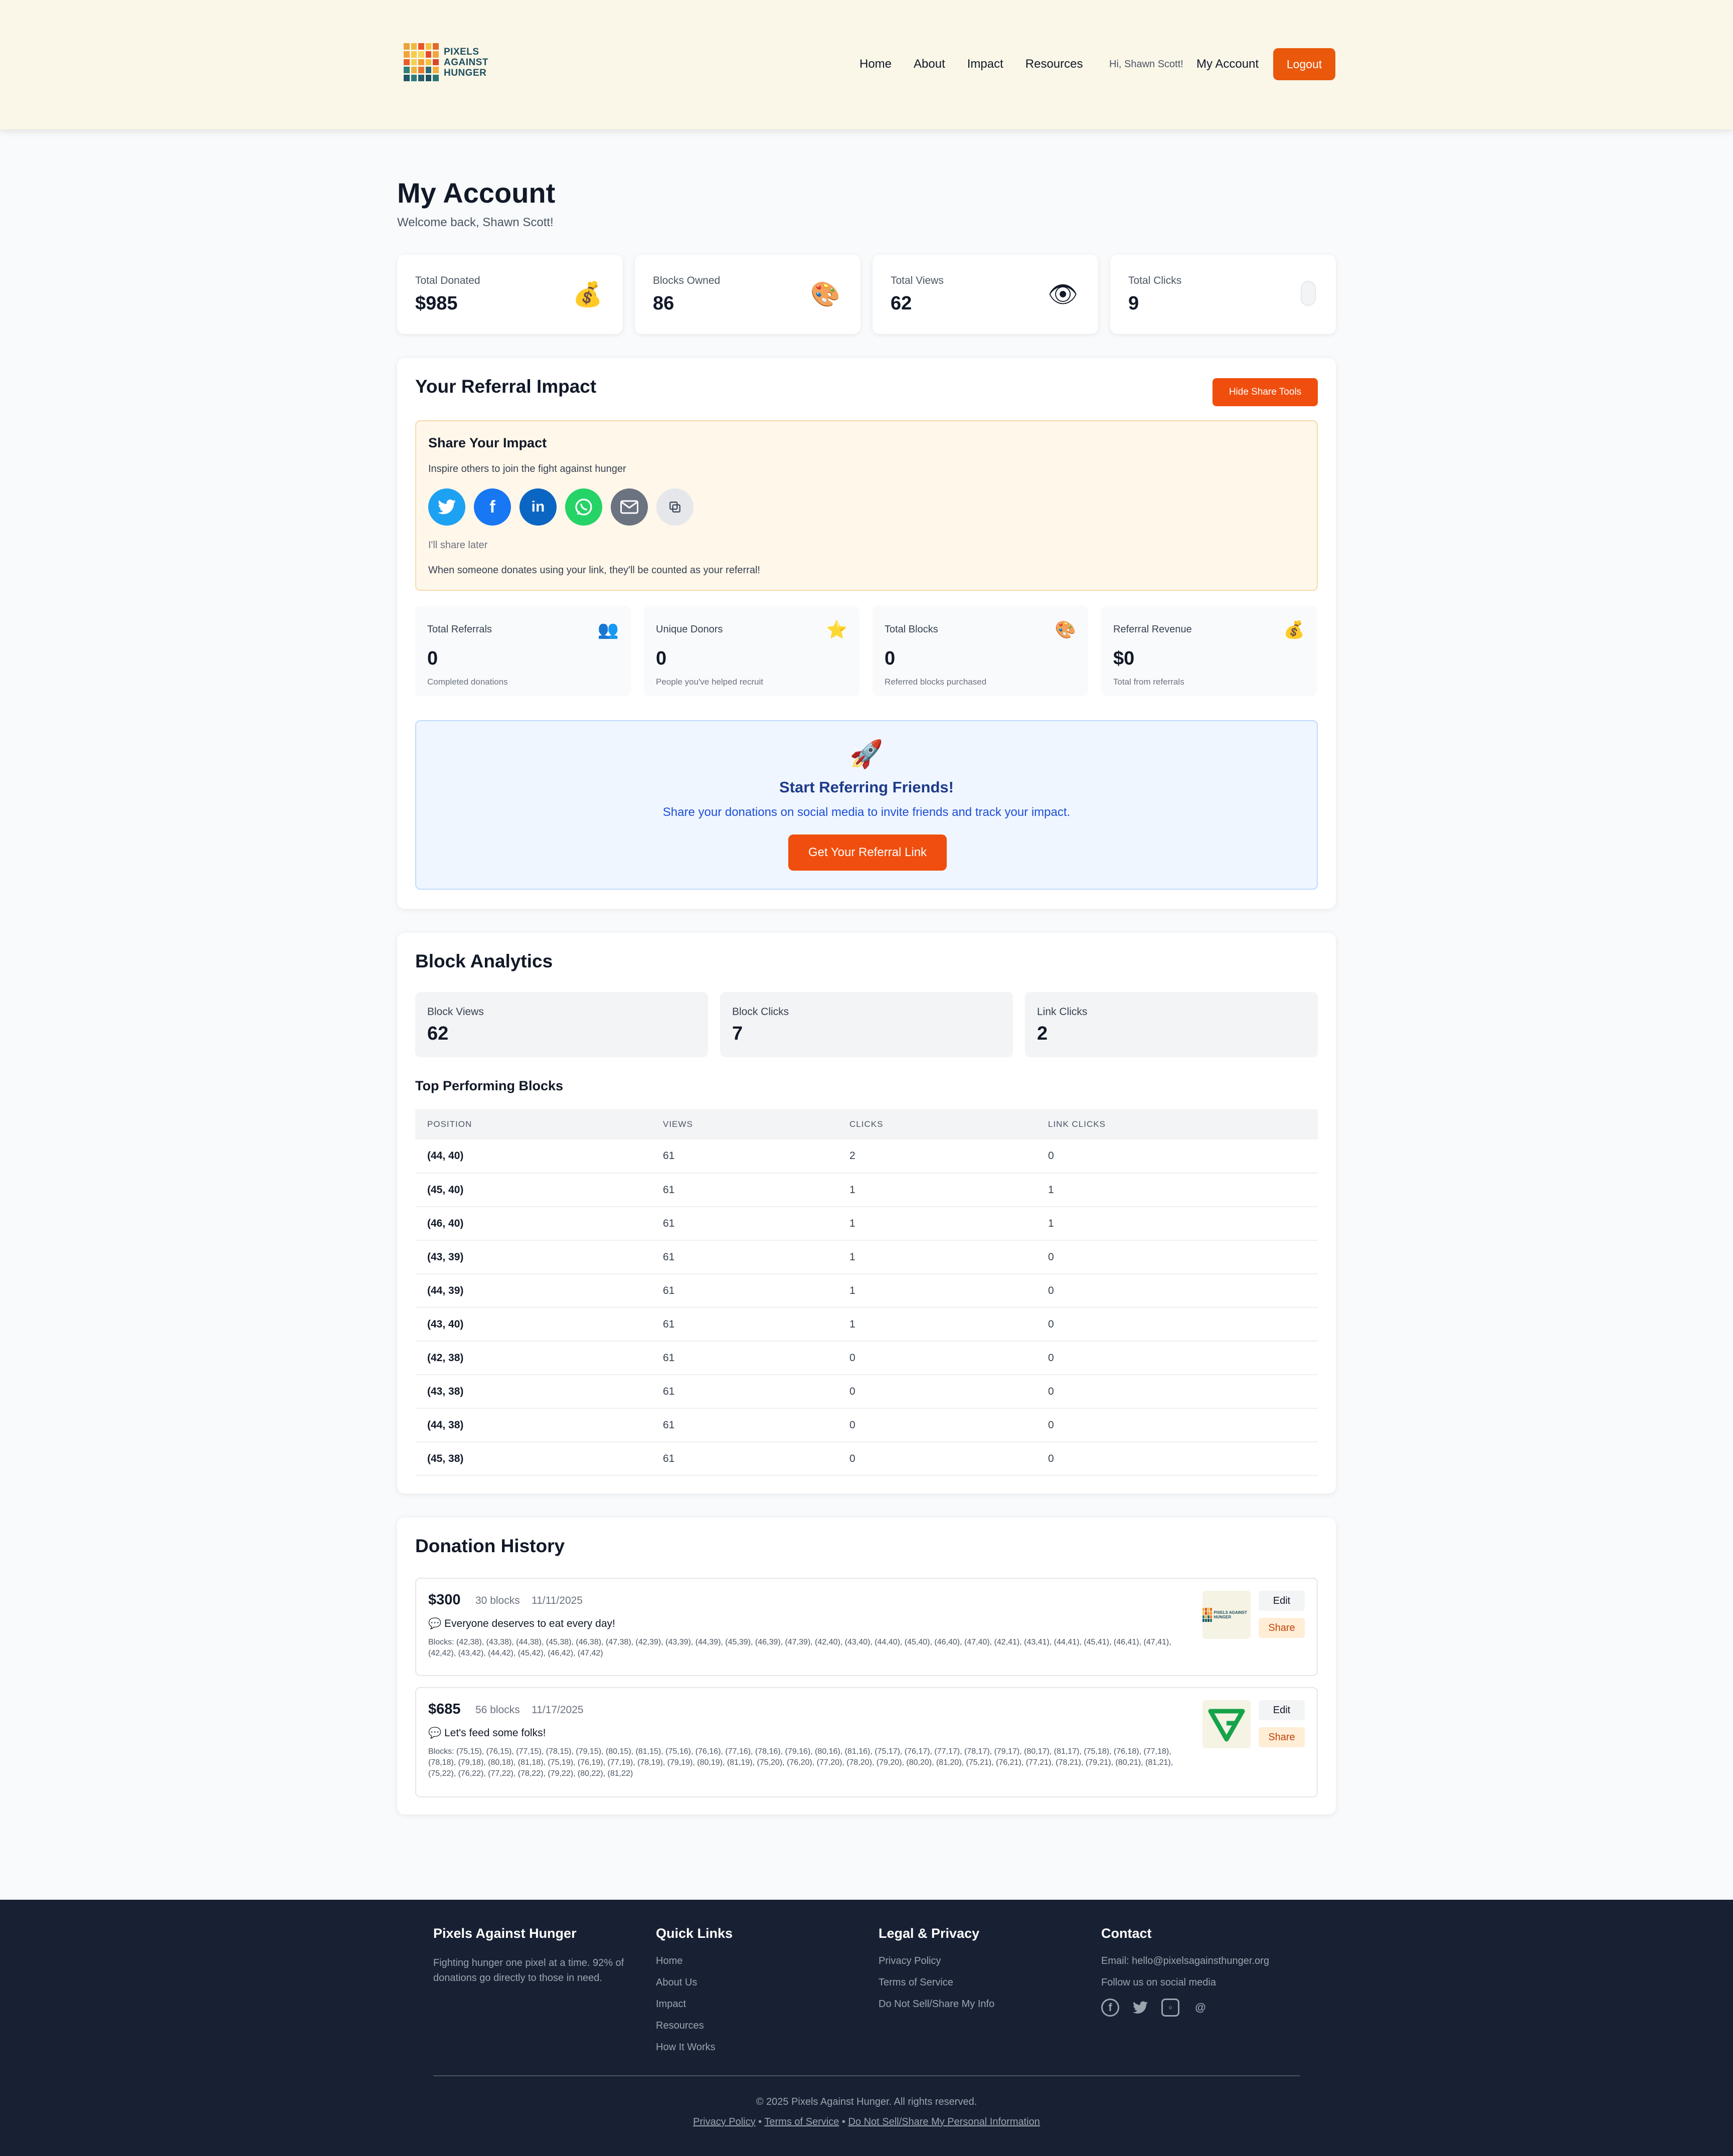  What do you see at coordinates (694, 2047) in the screenshot?
I see `footer-link-how-it-works: How It Works` at bounding box center [694, 2047].